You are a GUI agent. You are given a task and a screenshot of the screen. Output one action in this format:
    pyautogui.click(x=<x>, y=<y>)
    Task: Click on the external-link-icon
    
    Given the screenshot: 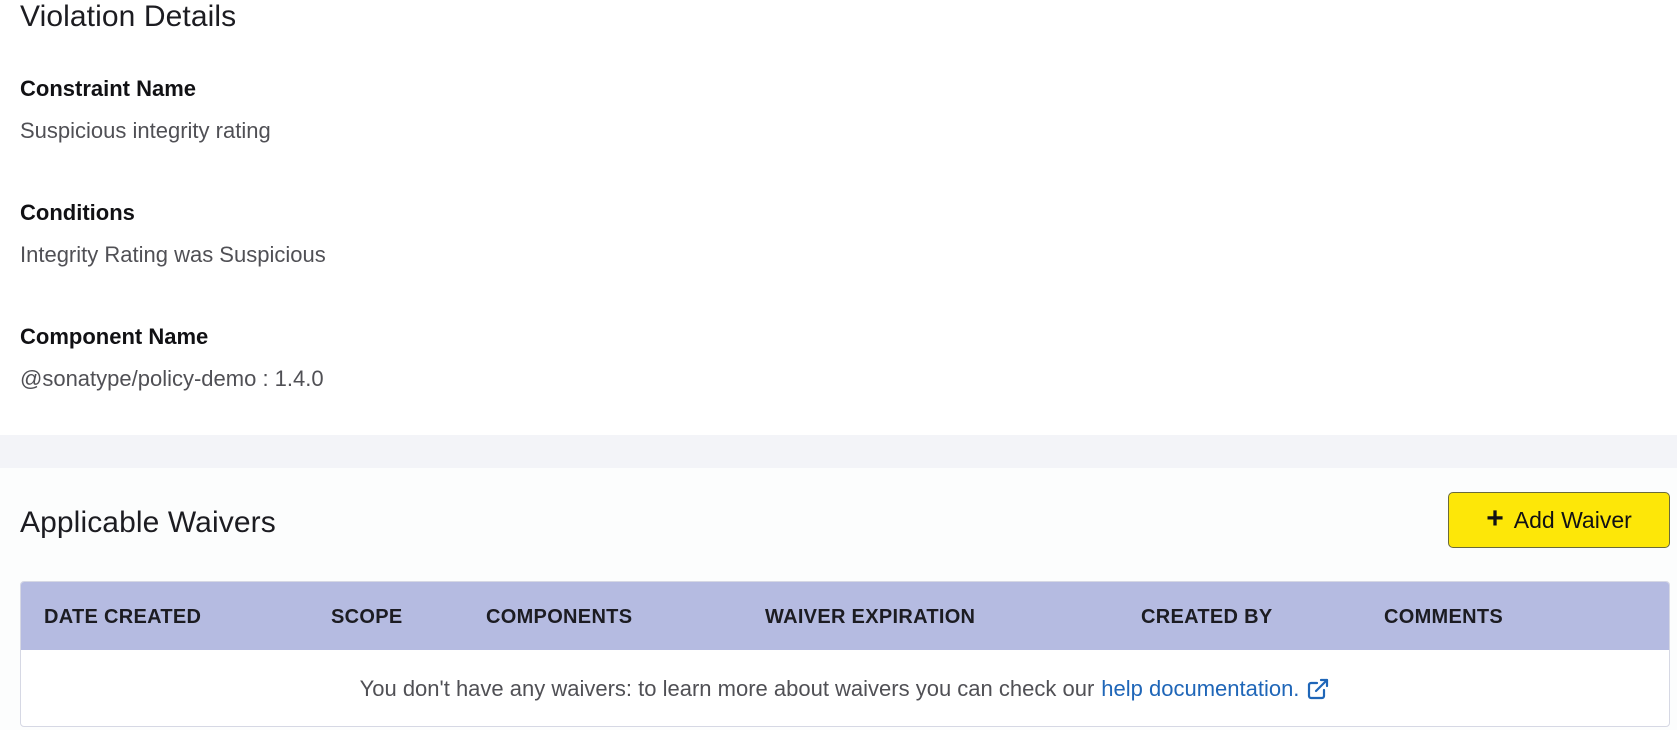 What is the action you would take?
    pyautogui.click(x=1318, y=689)
    